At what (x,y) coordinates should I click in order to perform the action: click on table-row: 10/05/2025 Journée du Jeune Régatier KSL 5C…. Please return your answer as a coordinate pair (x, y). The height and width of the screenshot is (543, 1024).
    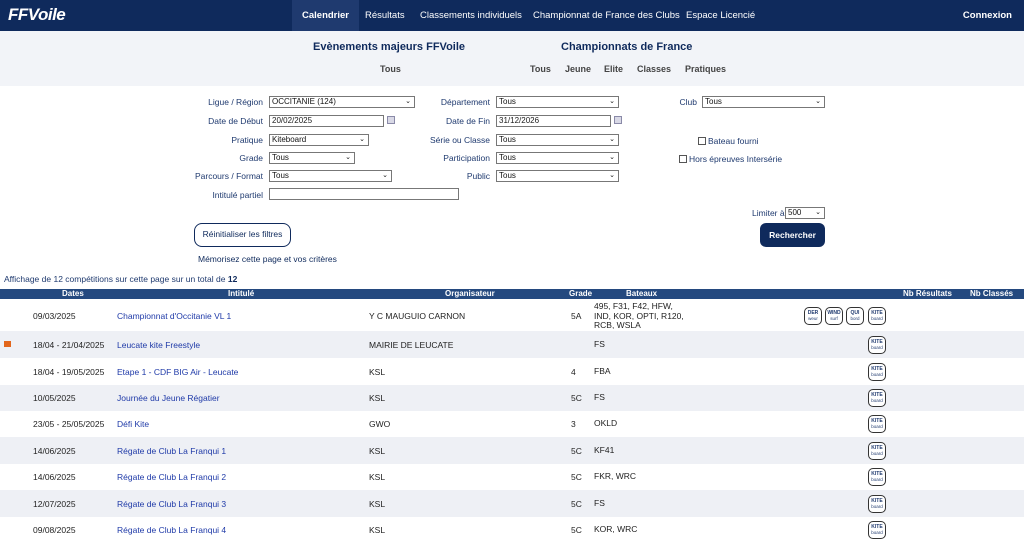
    Looking at the image, I should click on (512, 398).